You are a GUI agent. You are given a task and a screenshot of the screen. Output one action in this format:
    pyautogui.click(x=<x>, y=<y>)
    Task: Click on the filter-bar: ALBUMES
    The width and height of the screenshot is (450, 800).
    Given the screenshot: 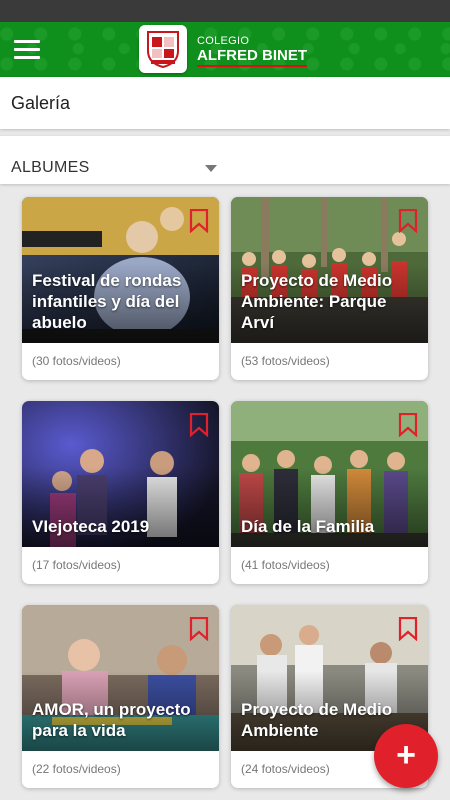 What is the action you would take?
    pyautogui.click(x=225, y=160)
    